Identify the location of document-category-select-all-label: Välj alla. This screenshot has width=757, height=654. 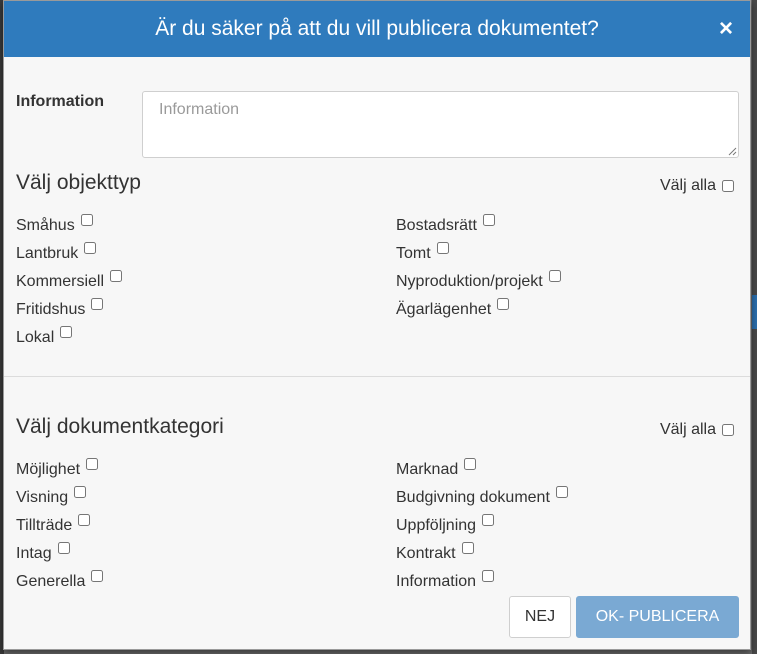
(687, 429).